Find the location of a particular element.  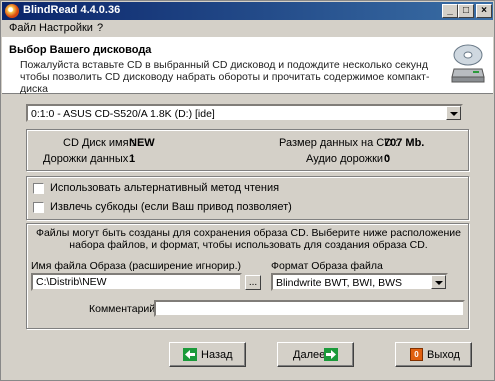

next-button: Далее is located at coordinates (315, 354).